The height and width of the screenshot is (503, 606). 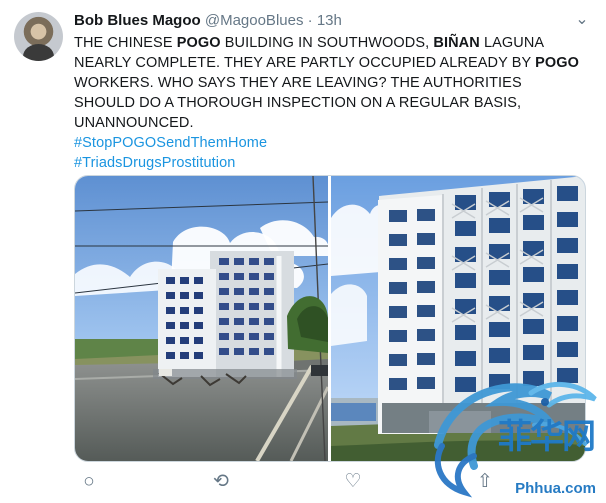 I want to click on avatar, so click(x=38, y=36).